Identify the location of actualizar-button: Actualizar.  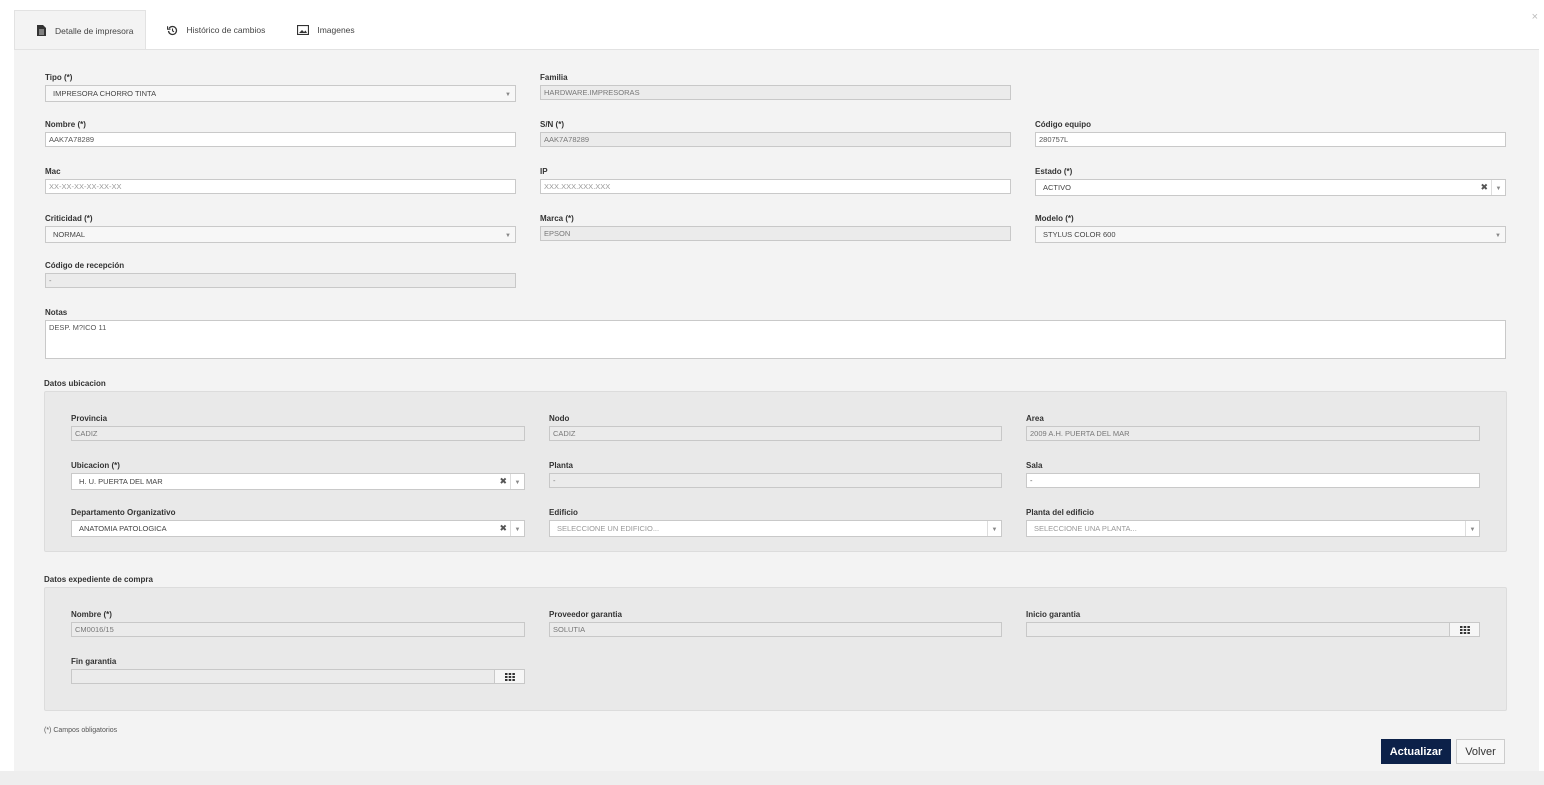
(1416, 751).